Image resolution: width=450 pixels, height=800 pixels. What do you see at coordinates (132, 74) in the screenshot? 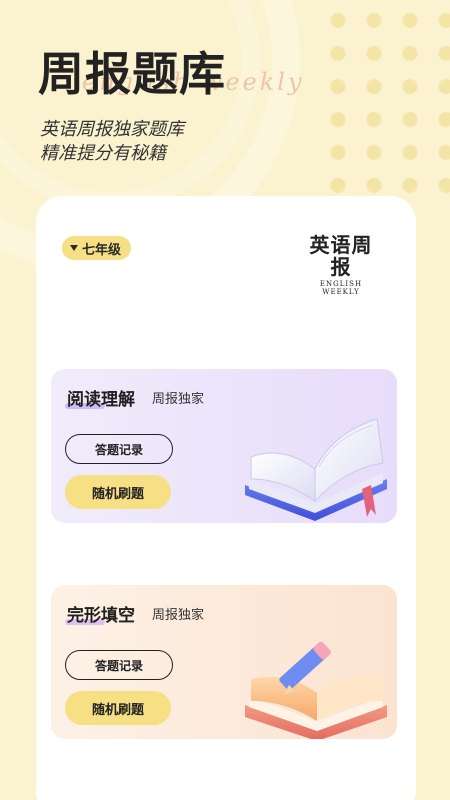
I see `page-title: 周报题库` at bounding box center [132, 74].